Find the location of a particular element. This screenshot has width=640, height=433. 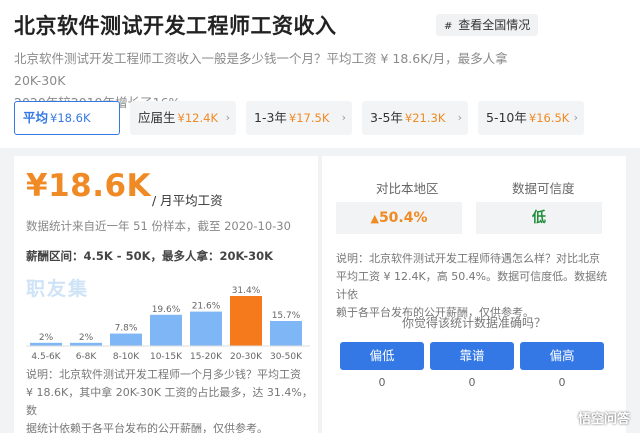

local-compare-value: 50.4% is located at coordinates (403, 218).